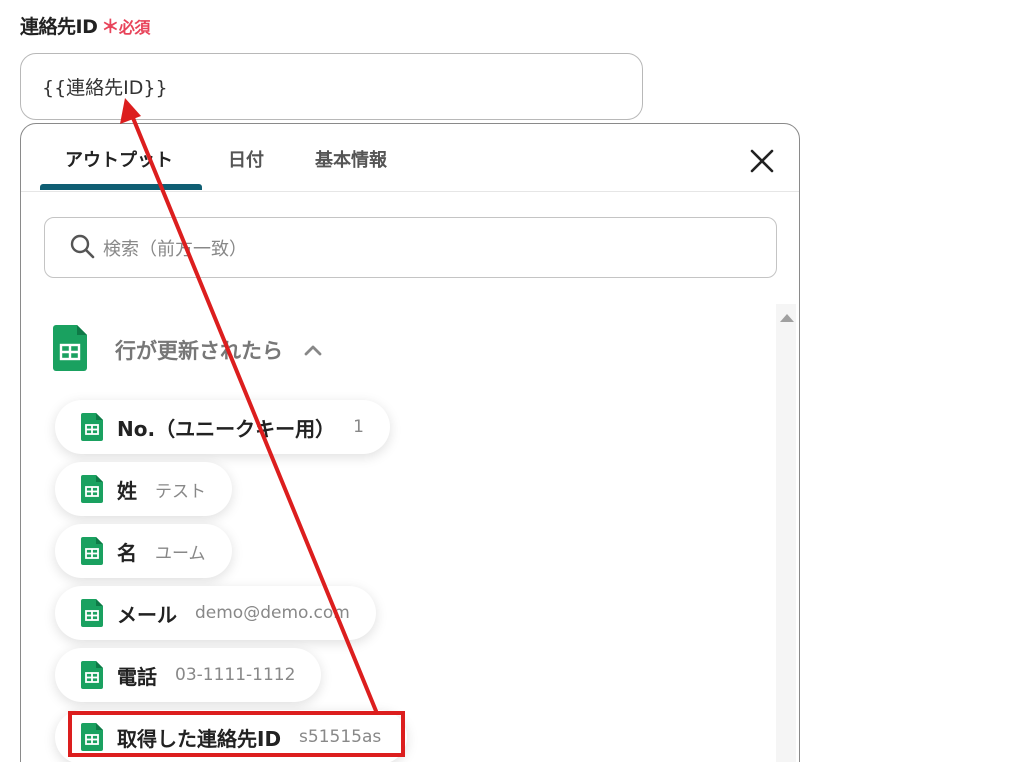 Image resolution: width=1017 pixels, height=762 pixels. I want to click on output-item-value: 1, so click(358, 427).